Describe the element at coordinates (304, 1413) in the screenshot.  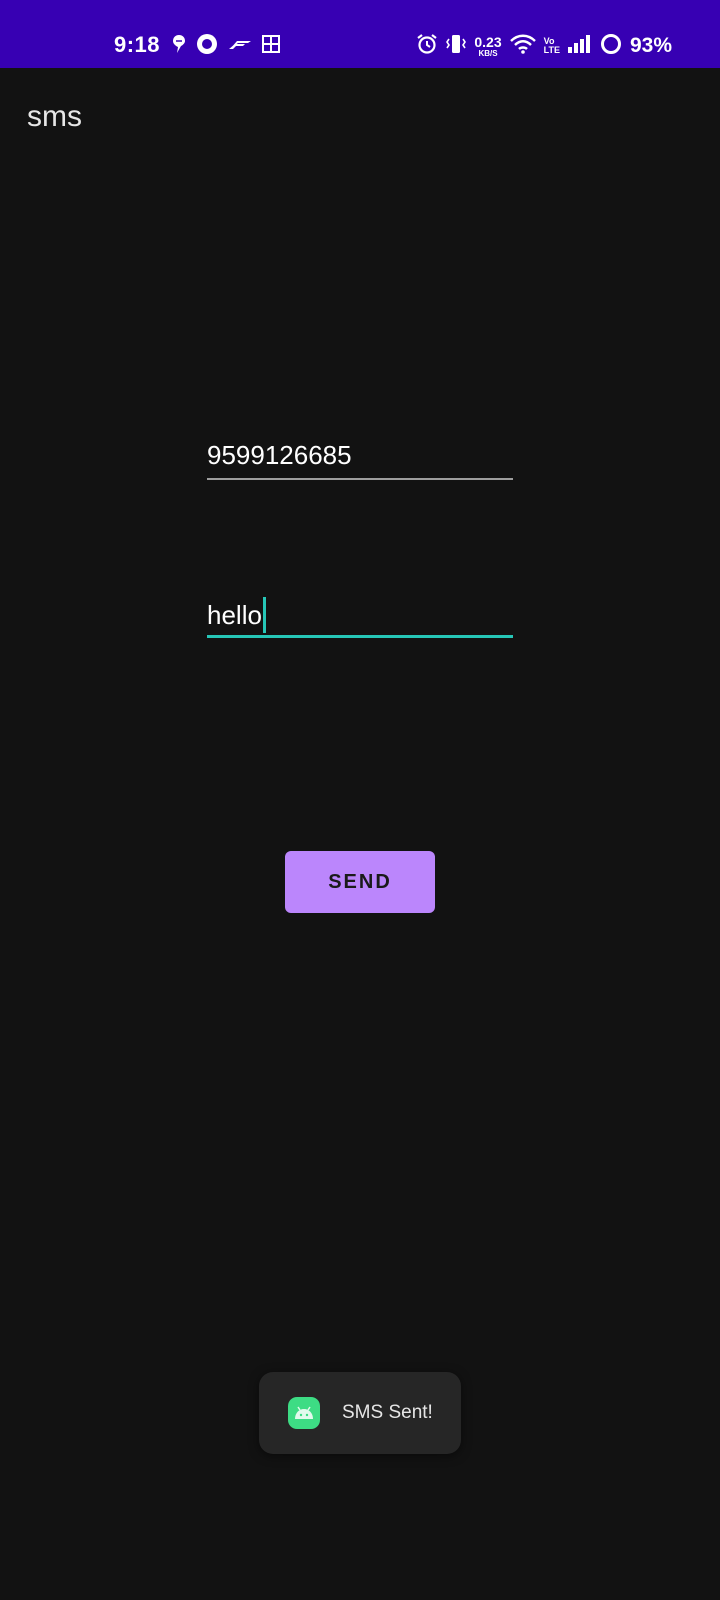
I see `android-icon` at that location.